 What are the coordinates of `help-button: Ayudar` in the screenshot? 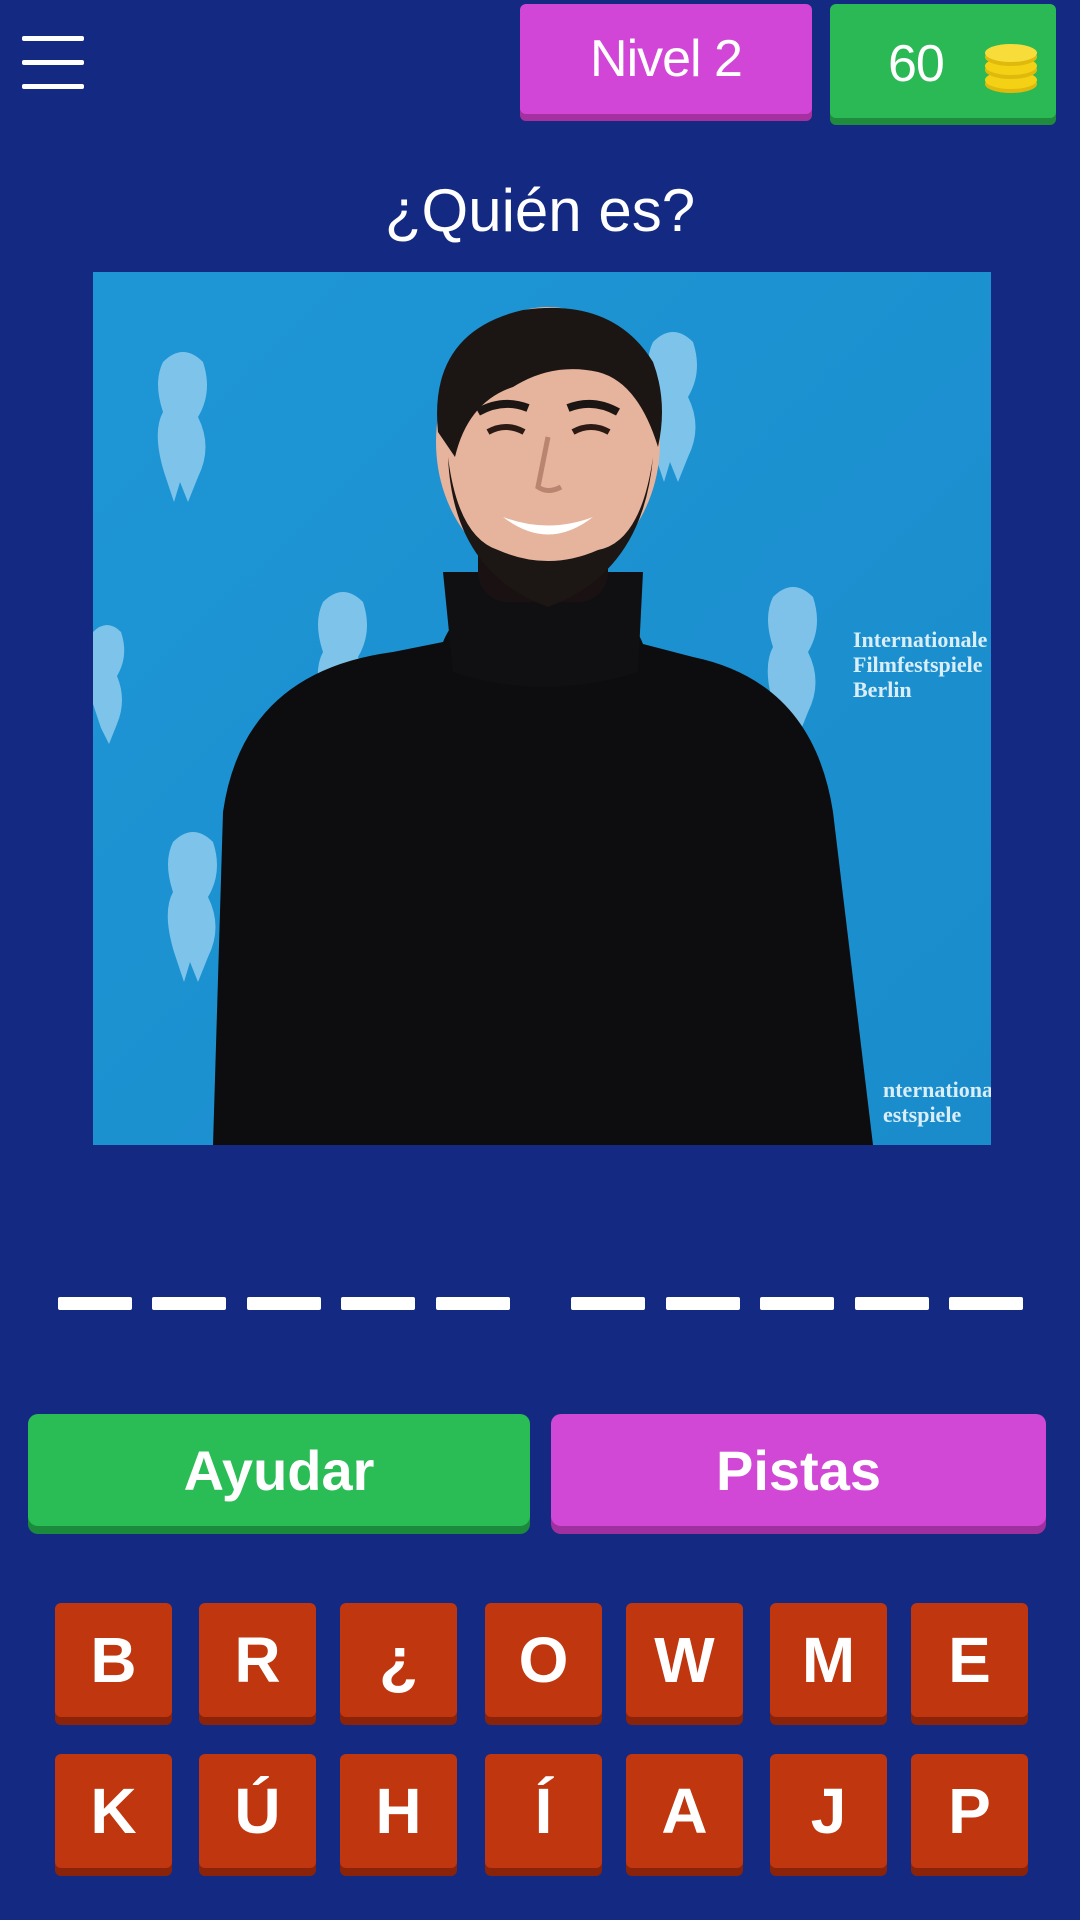 It's located at (279, 1470).